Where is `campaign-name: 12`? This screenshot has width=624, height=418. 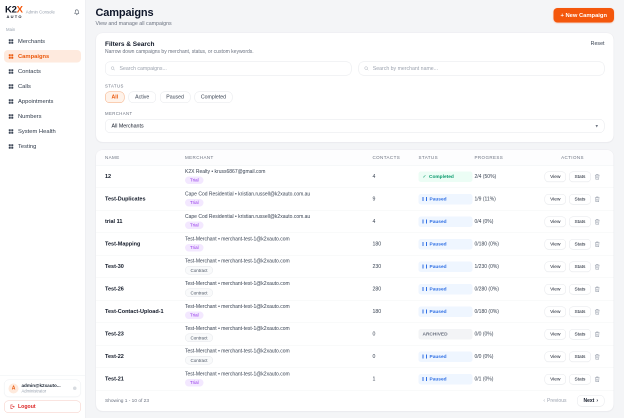 campaign-name: 12 is located at coordinates (108, 176).